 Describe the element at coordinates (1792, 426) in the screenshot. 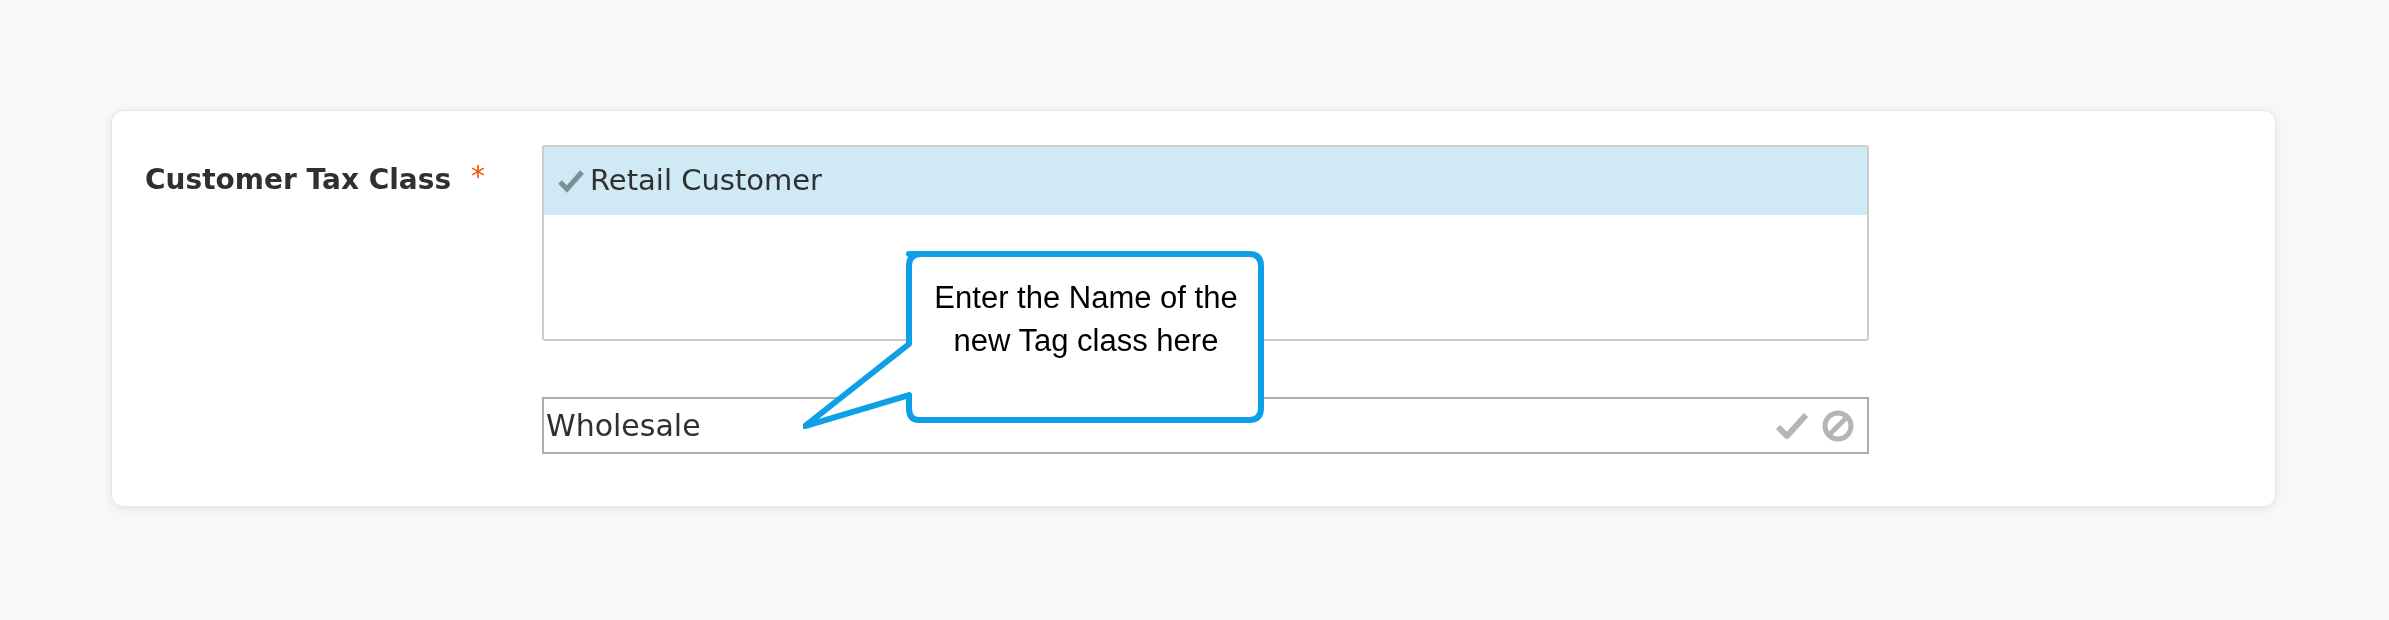

I see `confirm-check-icon` at that location.